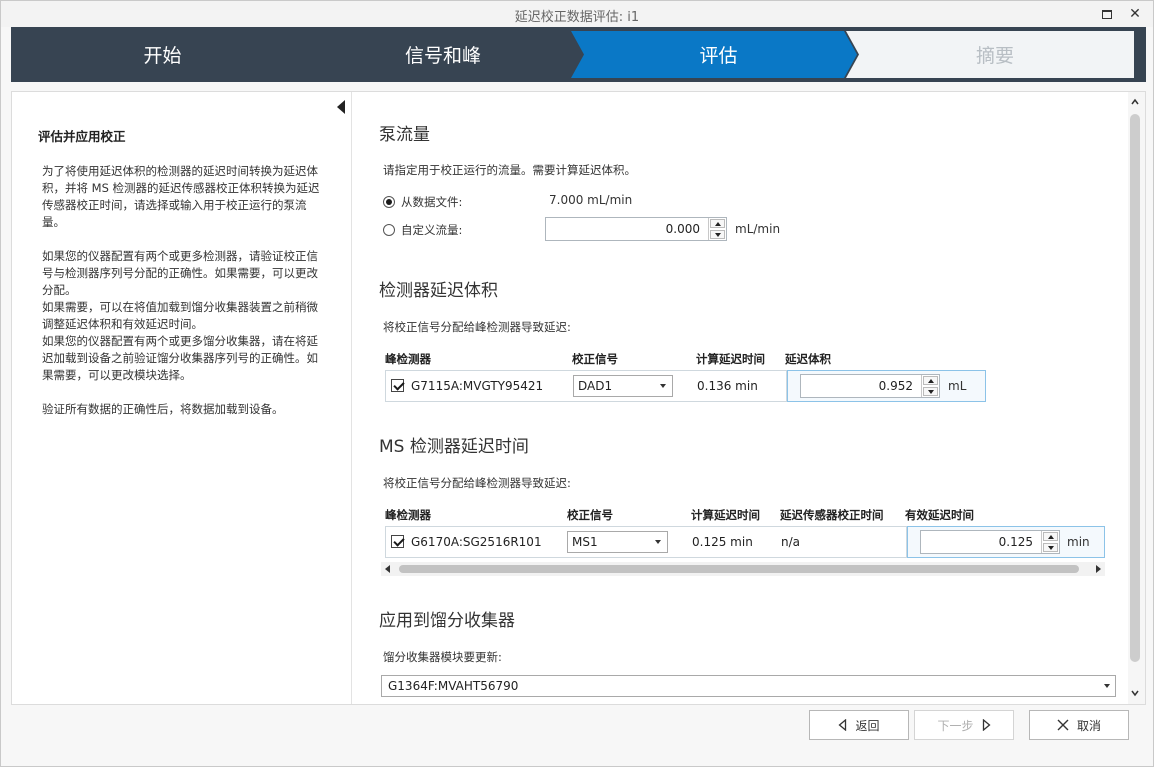  Describe the element at coordinates (397, 385) in the screenshot. I see `detector-checkbox` at that location.